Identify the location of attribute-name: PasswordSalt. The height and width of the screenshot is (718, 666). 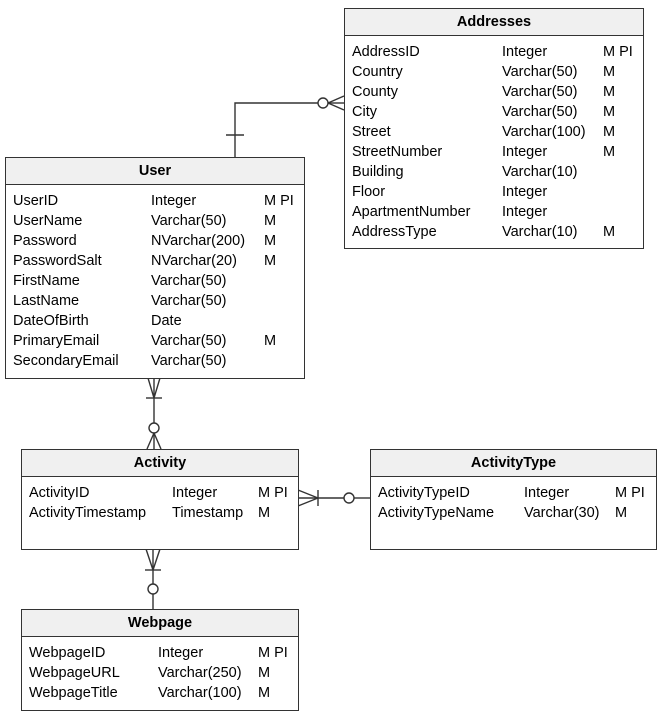
(57, 261).